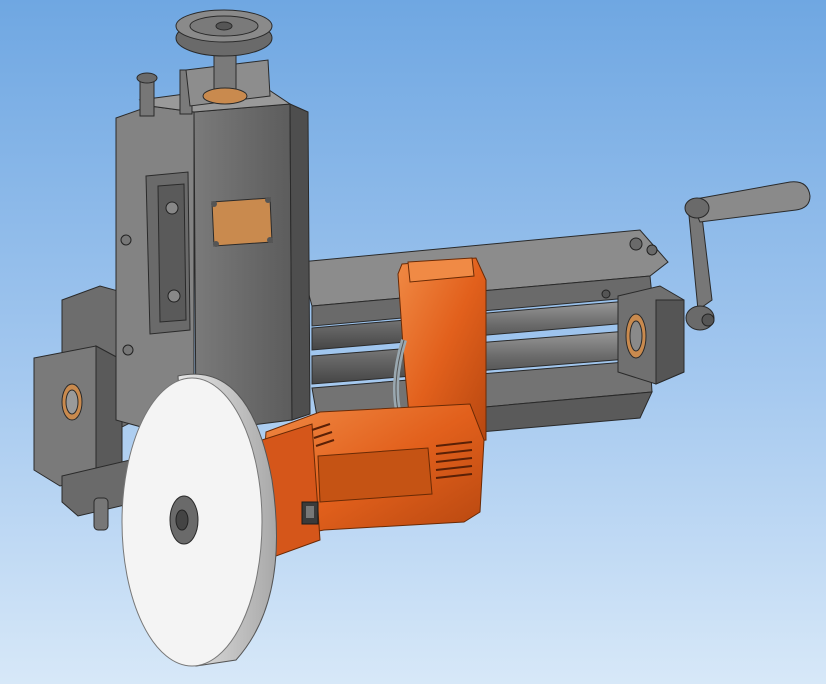  What do you see at coordinates (199, 520) in the screenshot?
I see `grinding-disc-icon` at bounding box center [199, 520].